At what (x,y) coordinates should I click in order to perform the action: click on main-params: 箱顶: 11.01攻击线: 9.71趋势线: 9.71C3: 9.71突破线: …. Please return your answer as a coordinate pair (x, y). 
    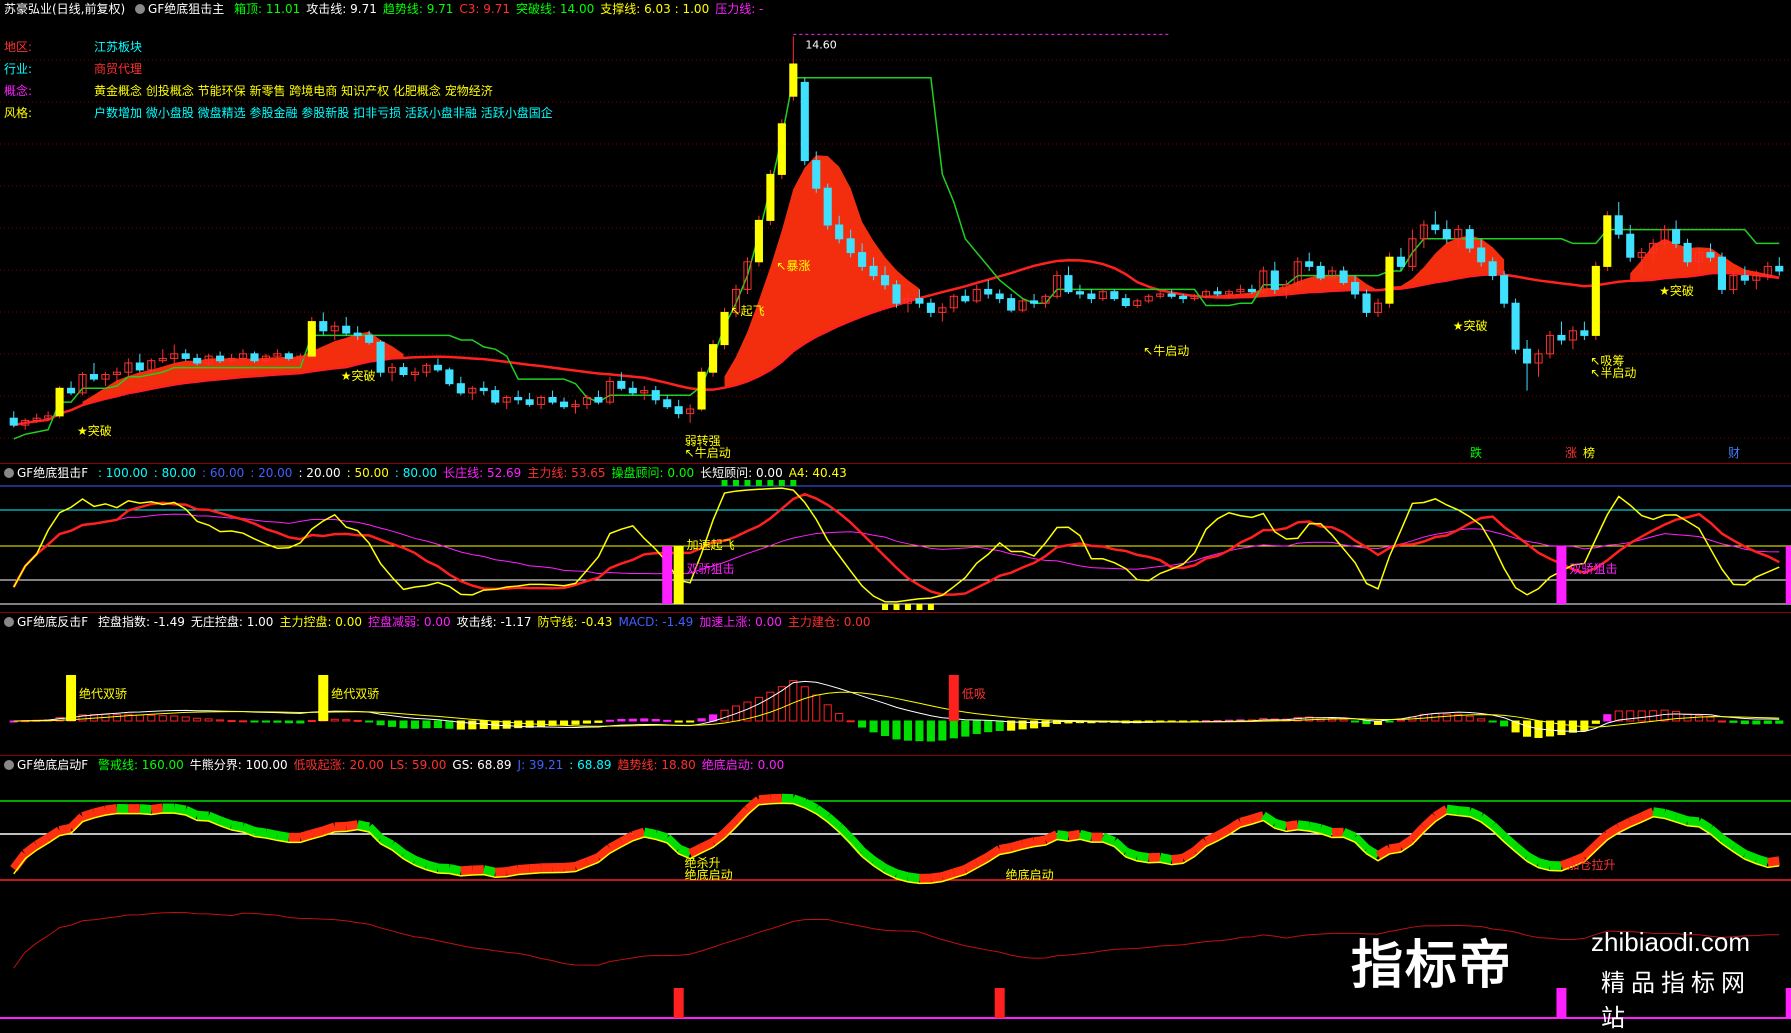
    Looking at the image, I should click on (501, 9).